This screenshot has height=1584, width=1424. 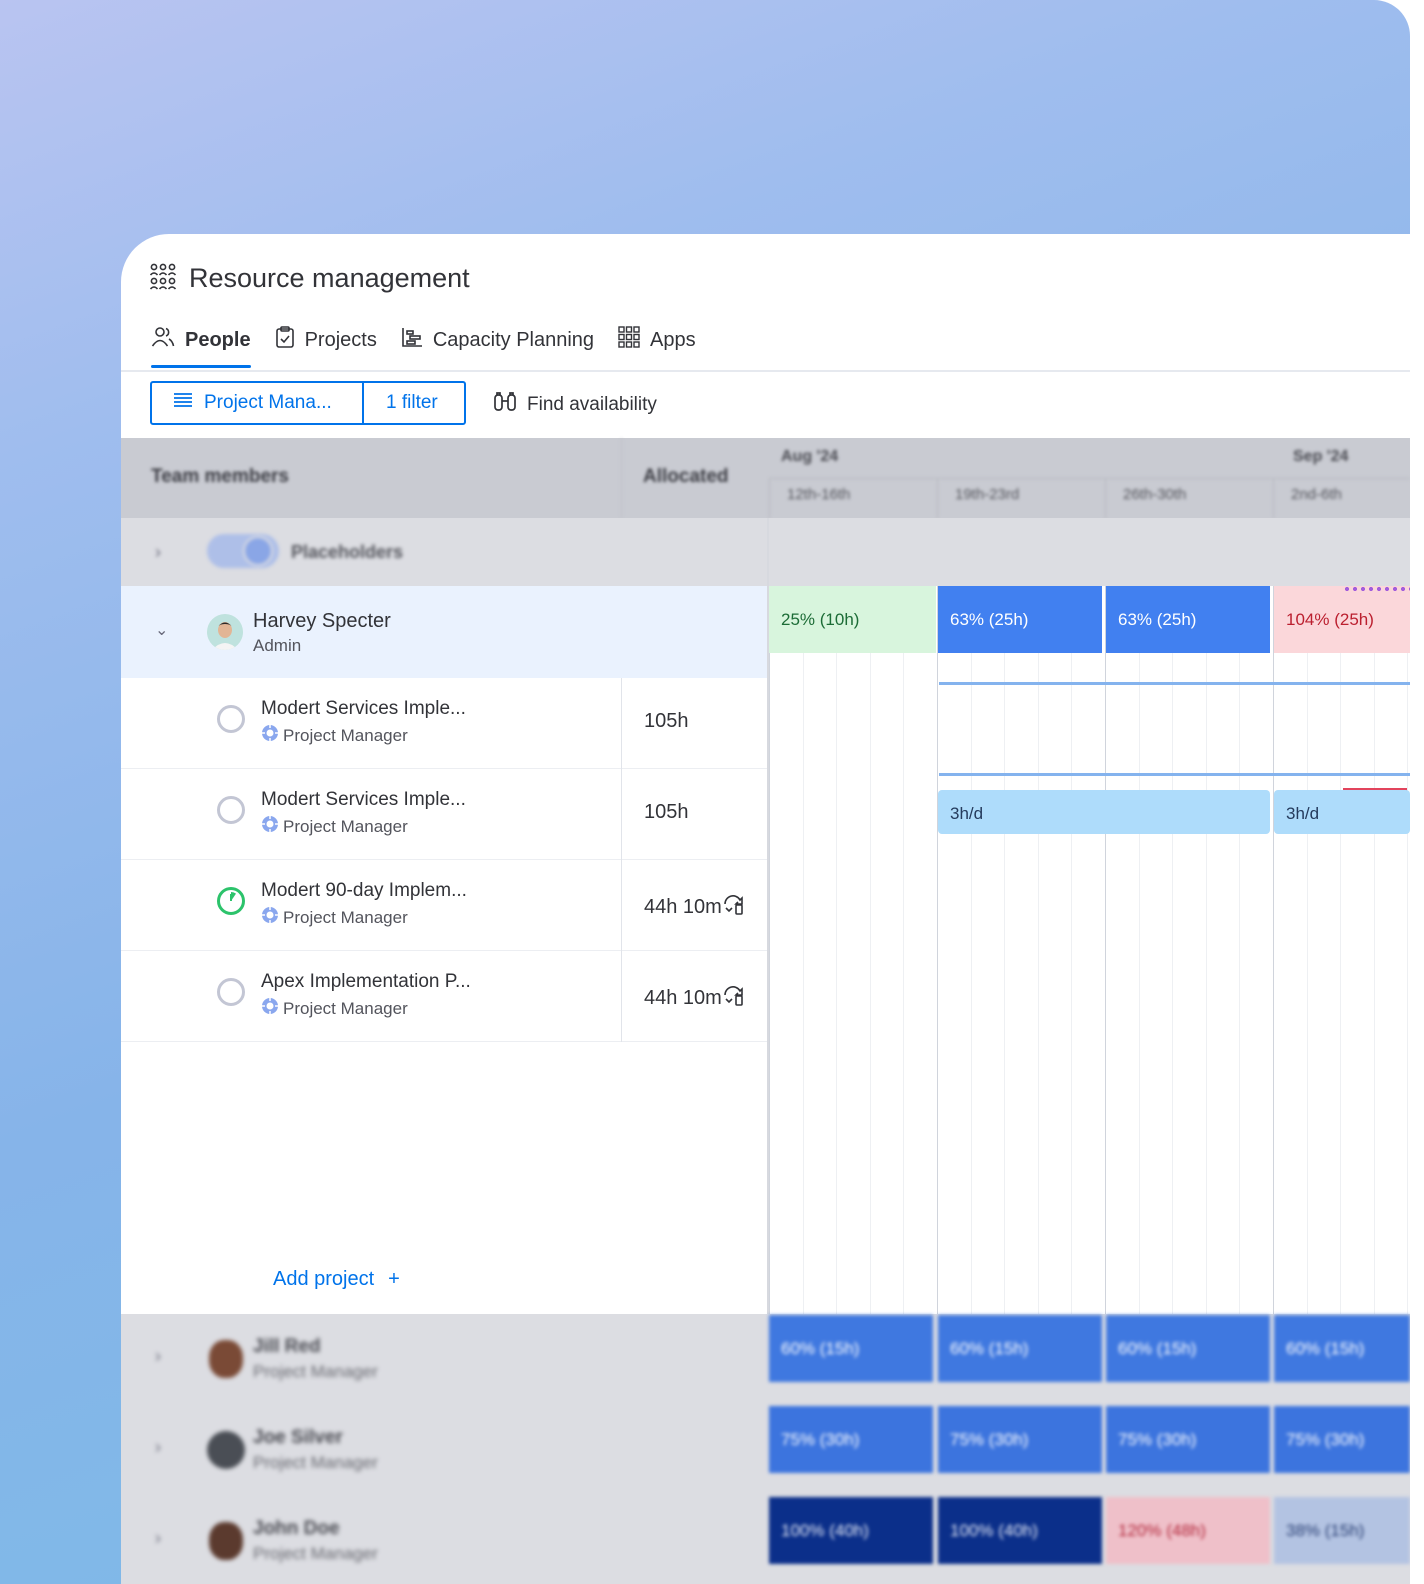 I want to click on filter-group: Project Mana... 1 filter, so click(x=308, y=403).